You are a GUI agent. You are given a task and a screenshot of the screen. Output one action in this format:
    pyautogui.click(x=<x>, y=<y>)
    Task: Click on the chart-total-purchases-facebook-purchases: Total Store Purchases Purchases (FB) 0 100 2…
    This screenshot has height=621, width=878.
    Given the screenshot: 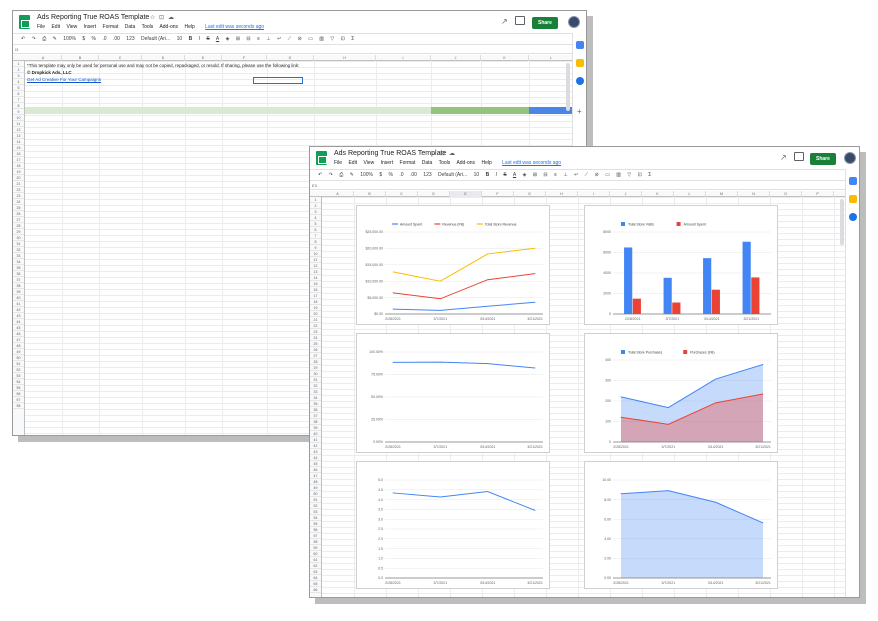 What is the action you would take?
    pyautogui.click(x=681, y=393)
    